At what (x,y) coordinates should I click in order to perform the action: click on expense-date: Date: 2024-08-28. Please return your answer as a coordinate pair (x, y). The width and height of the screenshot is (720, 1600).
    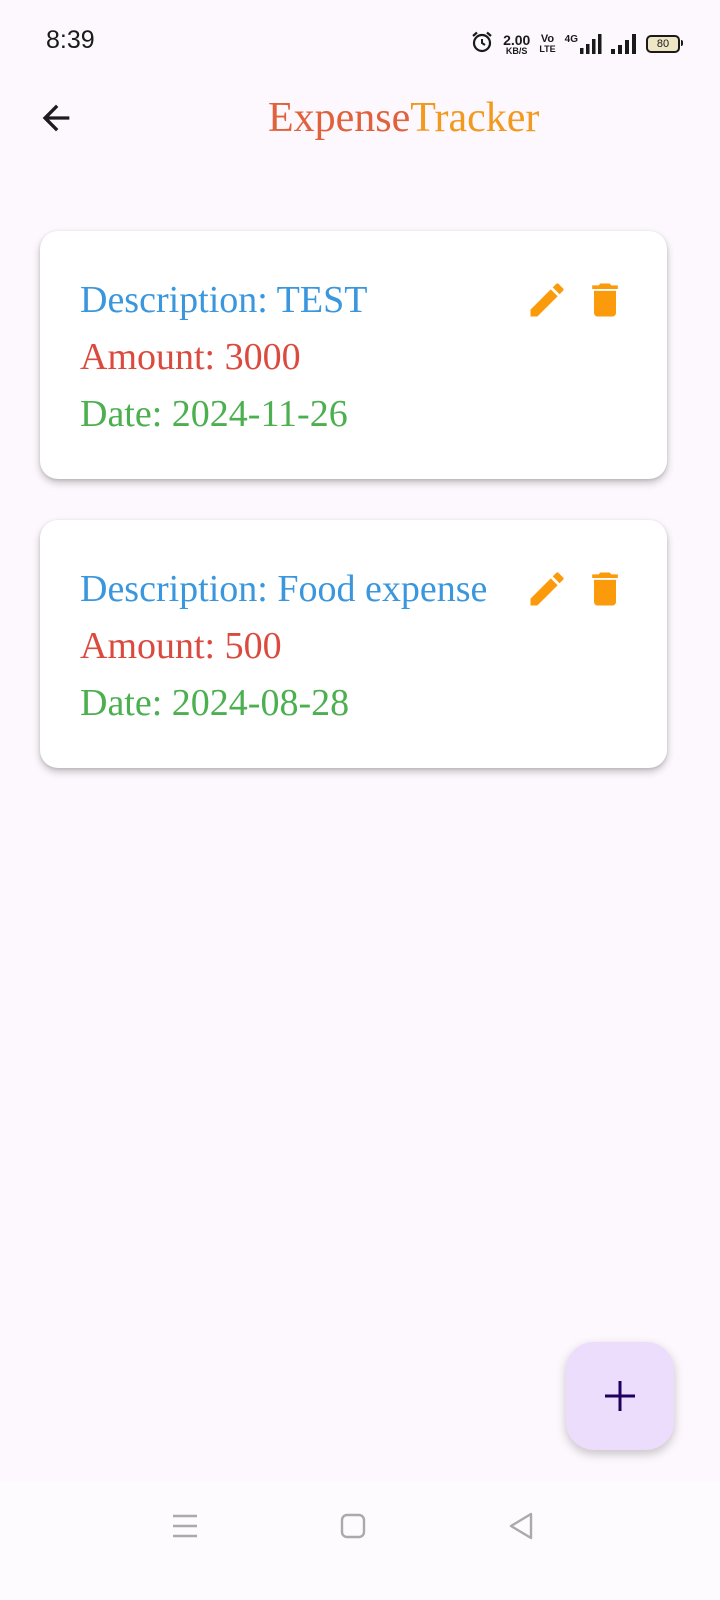
    Looking at the image, I should click on (215, 703).